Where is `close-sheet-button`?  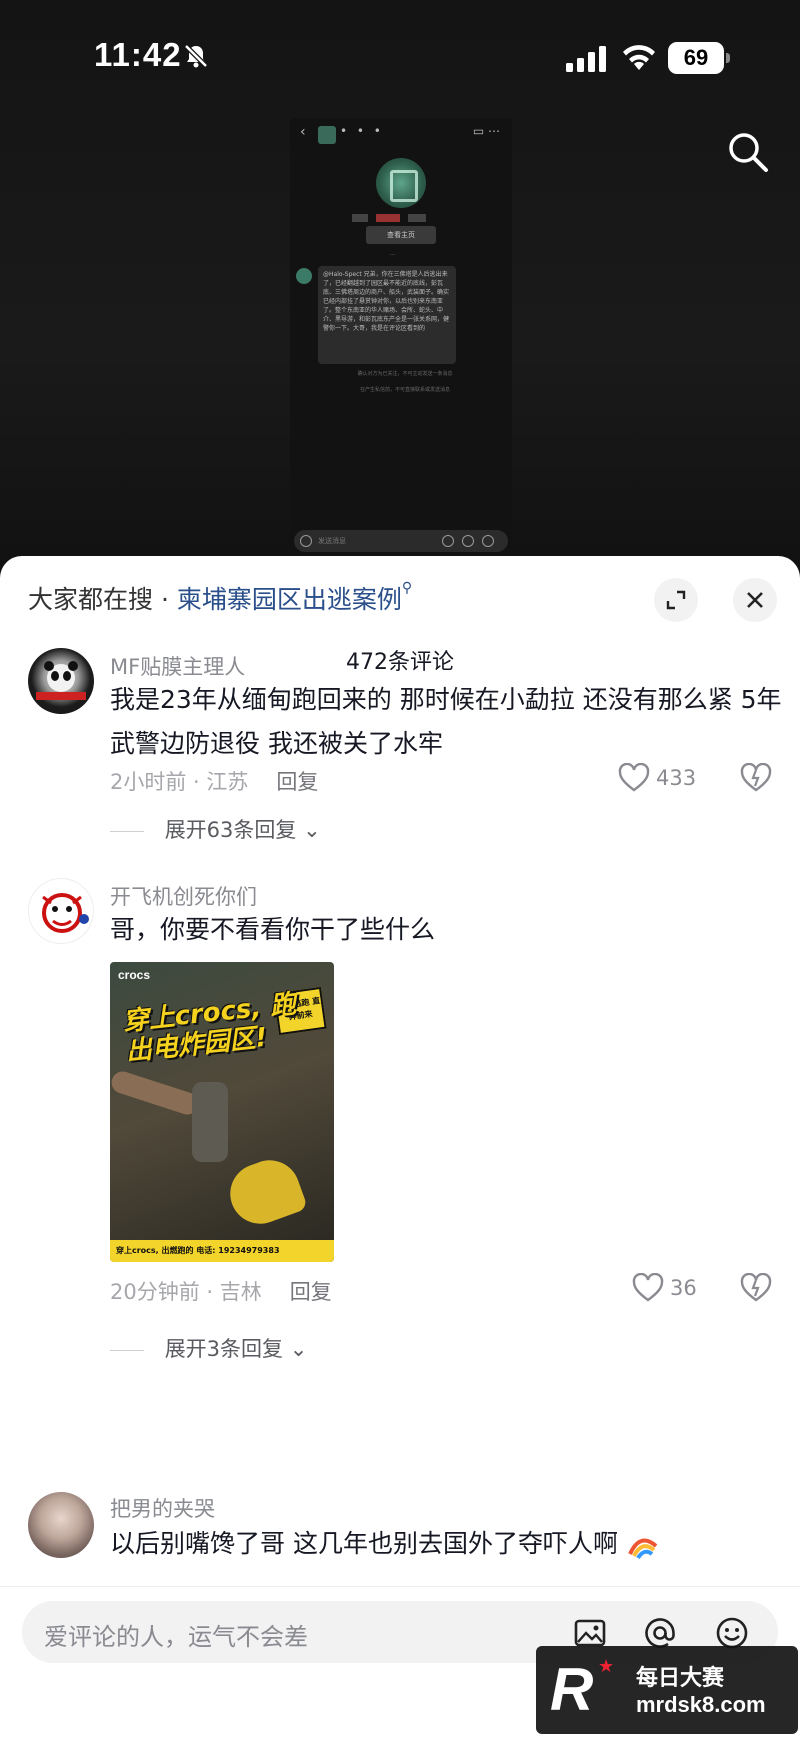 close-sheet-button is located at coordinates (755, 600).